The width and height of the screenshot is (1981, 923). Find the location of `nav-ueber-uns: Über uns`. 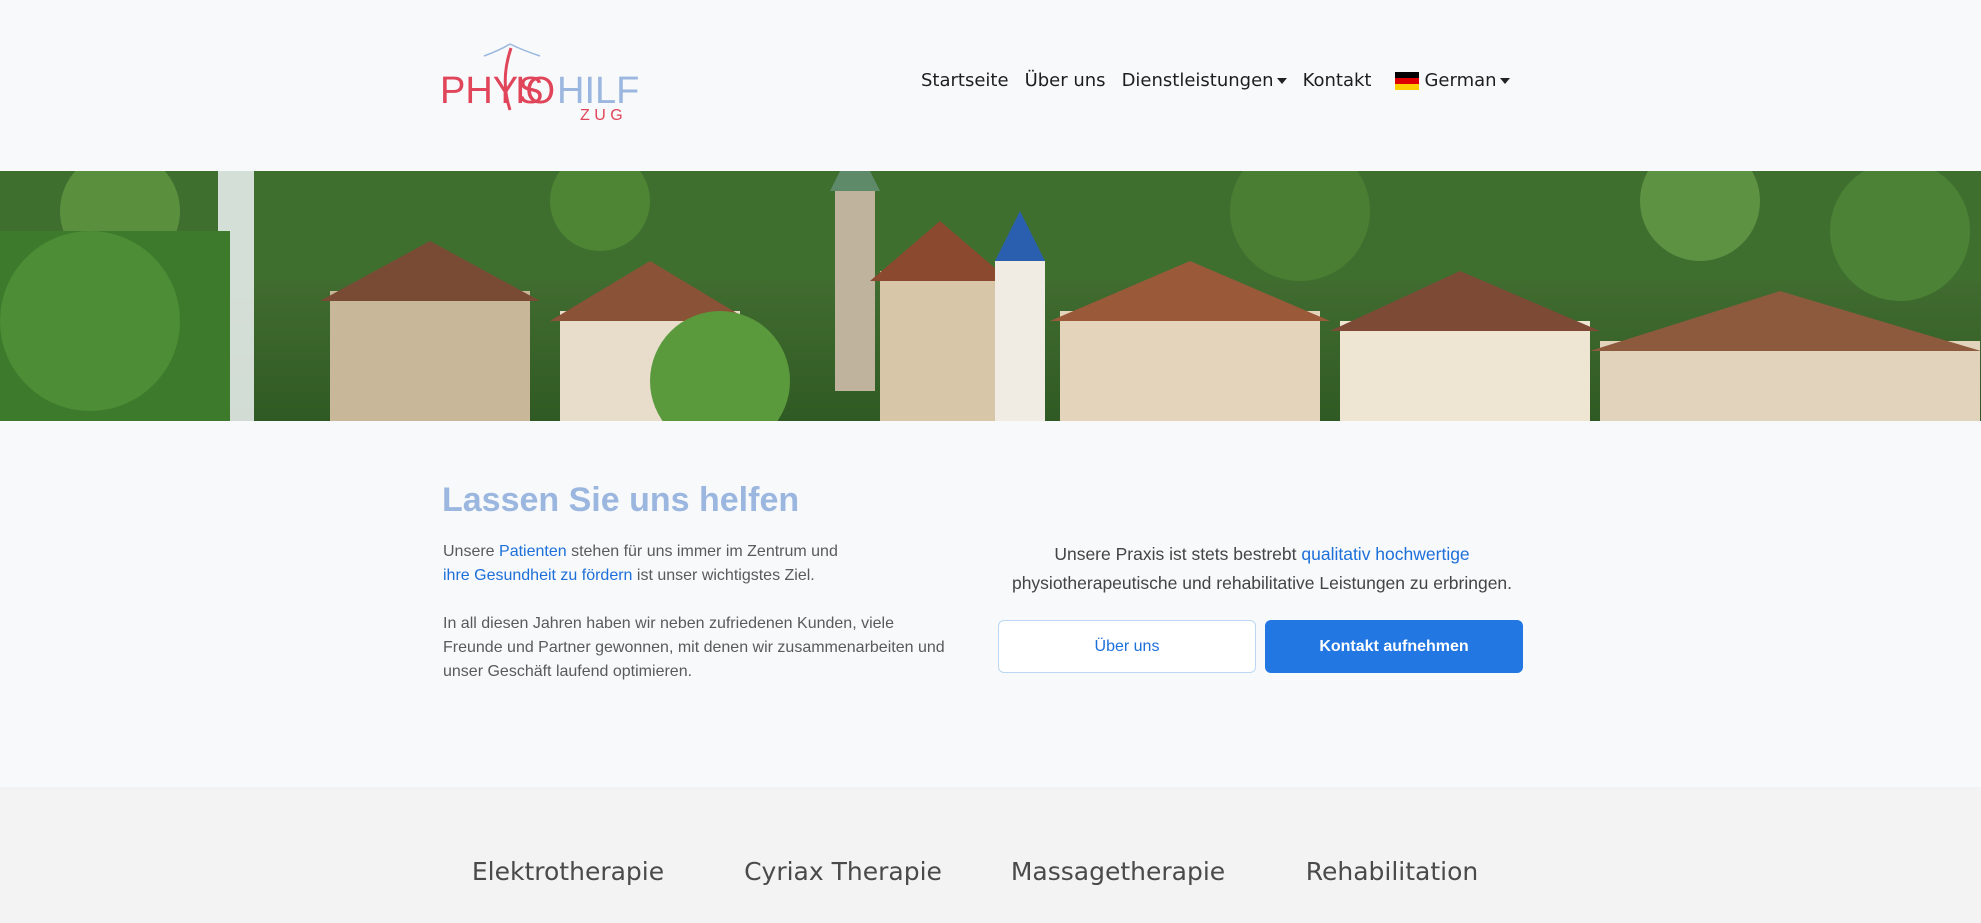

nav-ueber-uns: Über uns is located at coordinates (1065, 80).